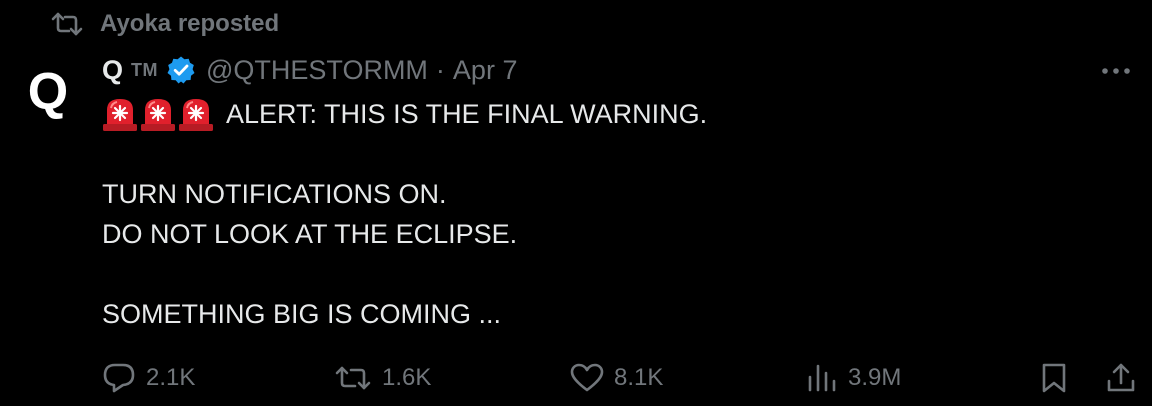 Image resolution: width=1152 pixels, height=406 pixels. What do you see at coordinates (190, 23) in the screenshot?
I see `repost-text: Ayoka reposted` at bounding box center [190, 23].